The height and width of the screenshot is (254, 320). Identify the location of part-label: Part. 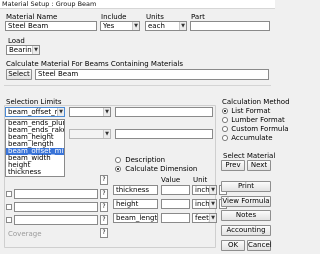
(198, 17).